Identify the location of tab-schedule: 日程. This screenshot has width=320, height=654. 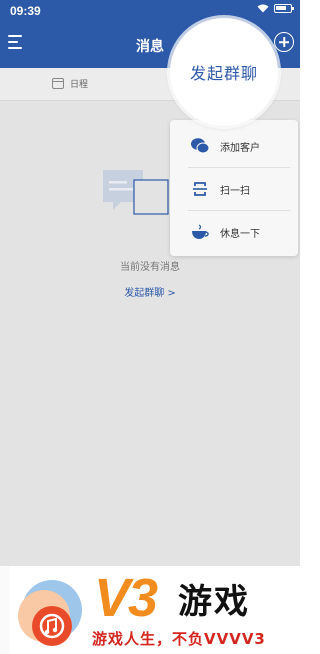
(70, 83).